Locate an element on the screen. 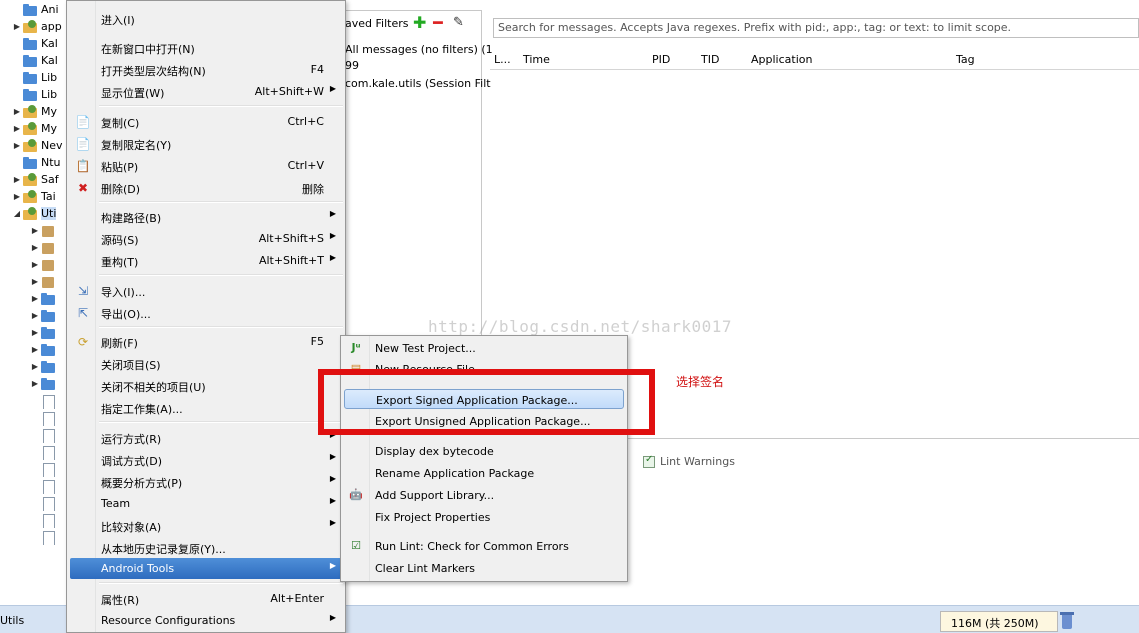 This screenshot has height=633, width=1139. tree-item-selected: ◢ Uti is located at coordinates (34, 213).